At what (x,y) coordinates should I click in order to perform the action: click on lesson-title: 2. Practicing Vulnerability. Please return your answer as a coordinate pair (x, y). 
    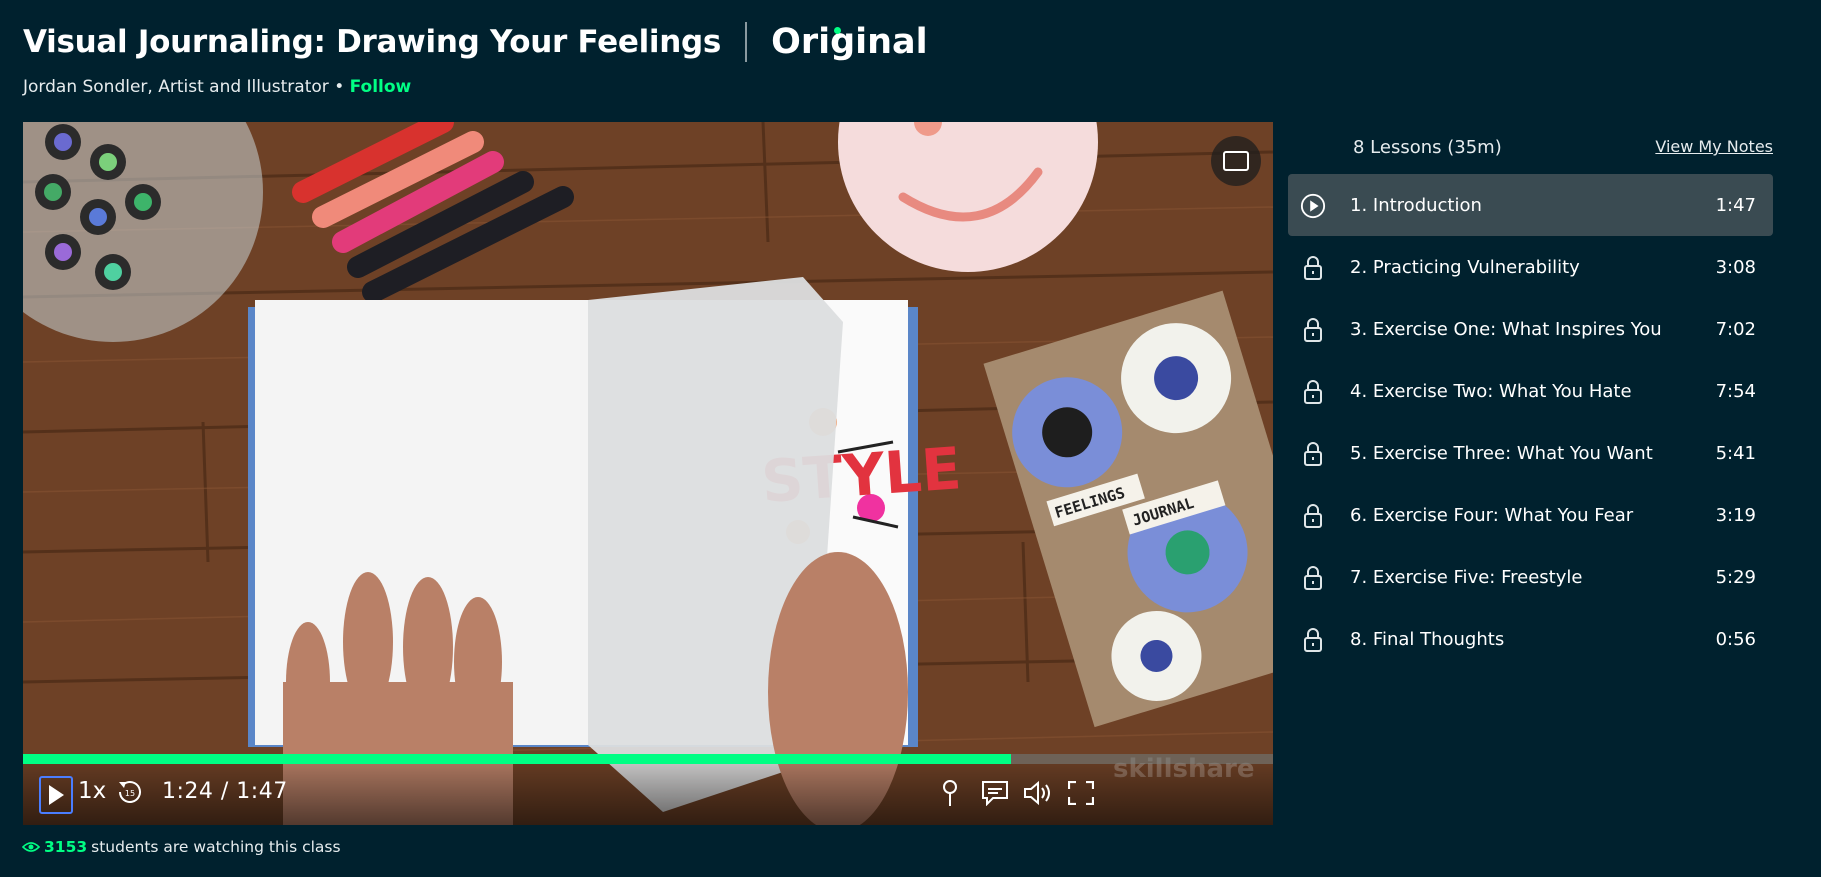
    Looking at the image, I should click on (1465, 267).